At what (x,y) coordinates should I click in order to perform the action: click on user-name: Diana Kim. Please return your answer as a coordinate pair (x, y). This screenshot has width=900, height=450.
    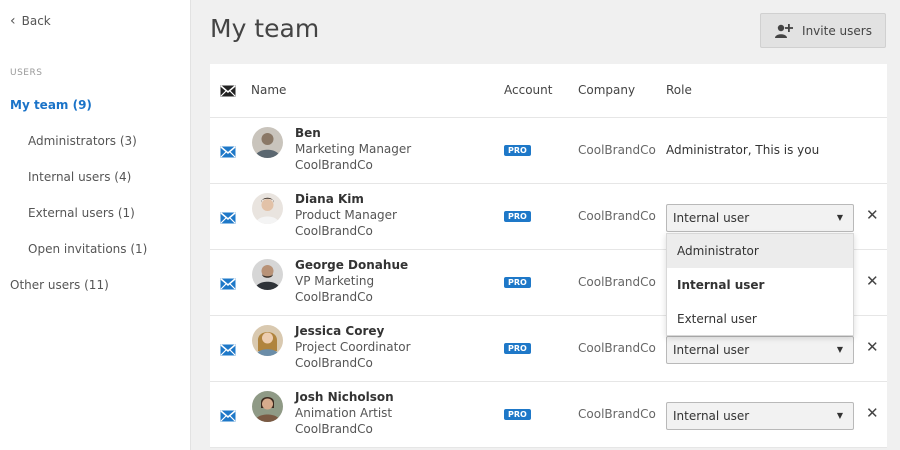
    Looking at the image, I should click on (329, 199).